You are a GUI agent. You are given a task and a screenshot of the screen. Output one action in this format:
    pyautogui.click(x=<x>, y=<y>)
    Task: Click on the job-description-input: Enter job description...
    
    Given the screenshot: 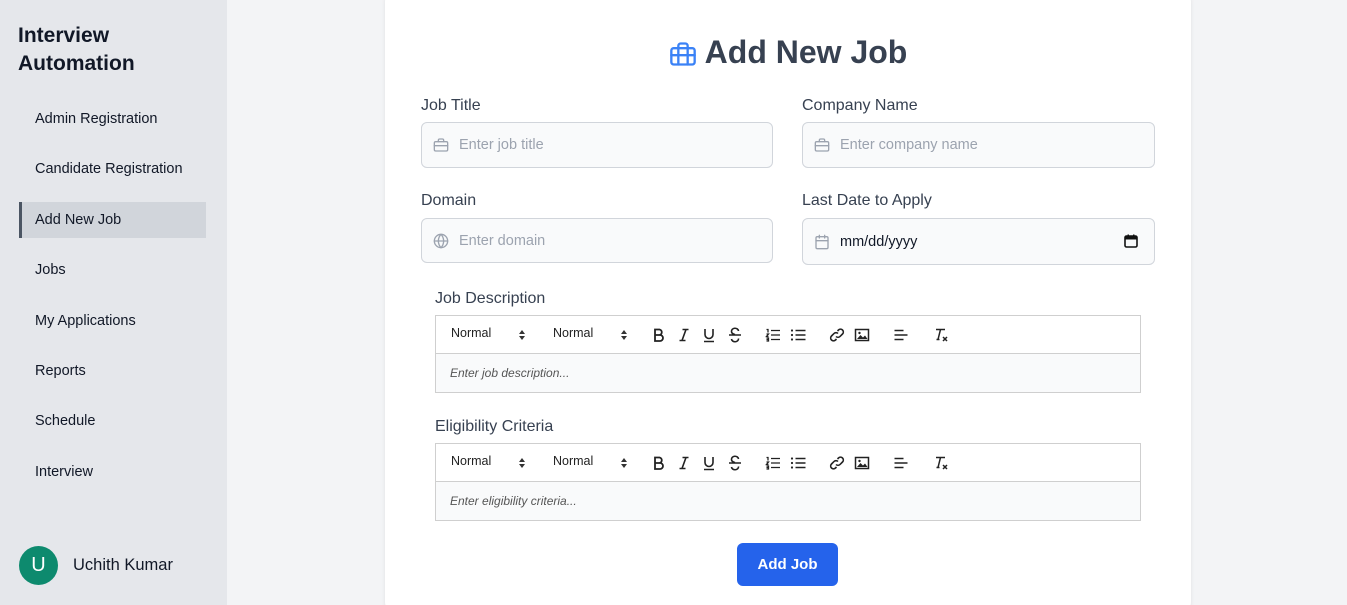 What is the action you would take?
    pyautogui.click(x=788, y=373)
    